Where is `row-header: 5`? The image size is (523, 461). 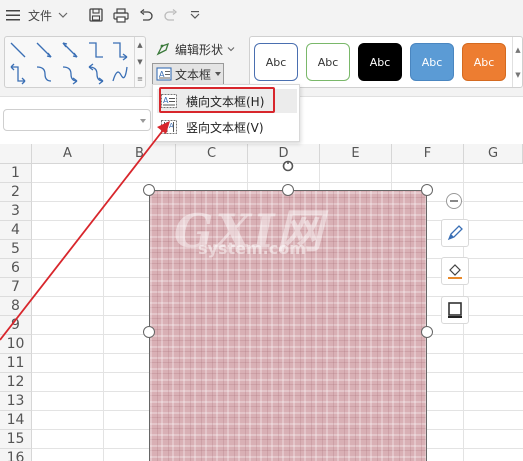
row-header: 5 is located at coordinates (16, 249).